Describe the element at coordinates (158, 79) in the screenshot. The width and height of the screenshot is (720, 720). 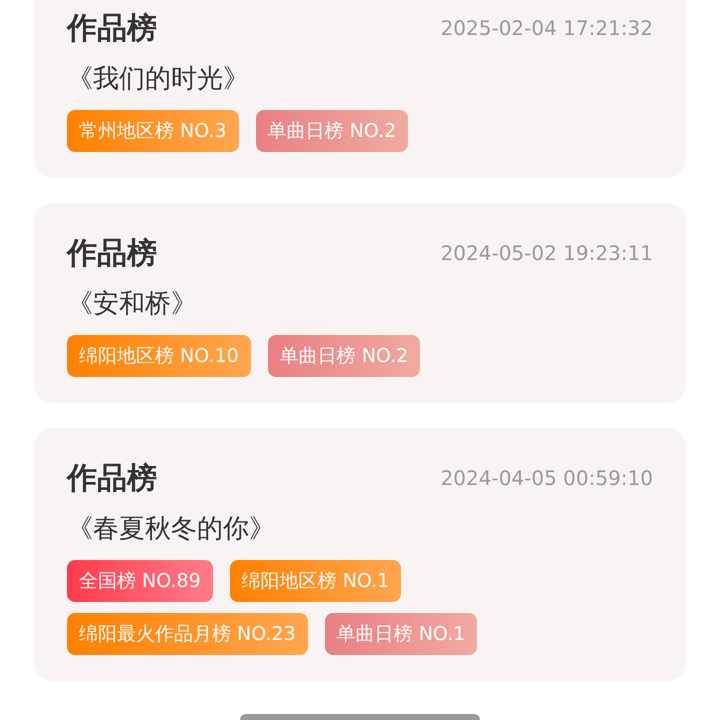
I see `song-title: 《我们的时光》` at that location.